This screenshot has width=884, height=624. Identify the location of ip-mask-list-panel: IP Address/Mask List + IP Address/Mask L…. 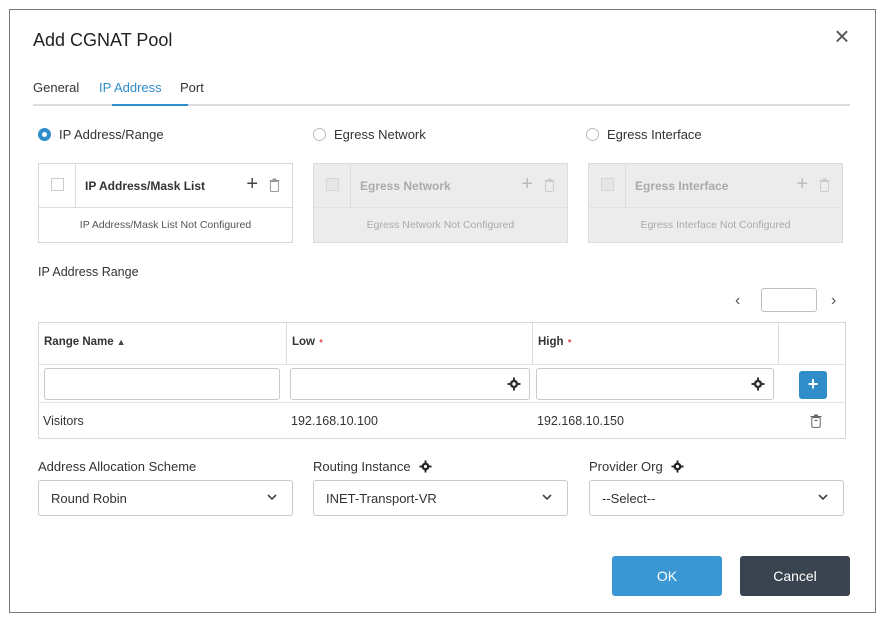
(165, 203).